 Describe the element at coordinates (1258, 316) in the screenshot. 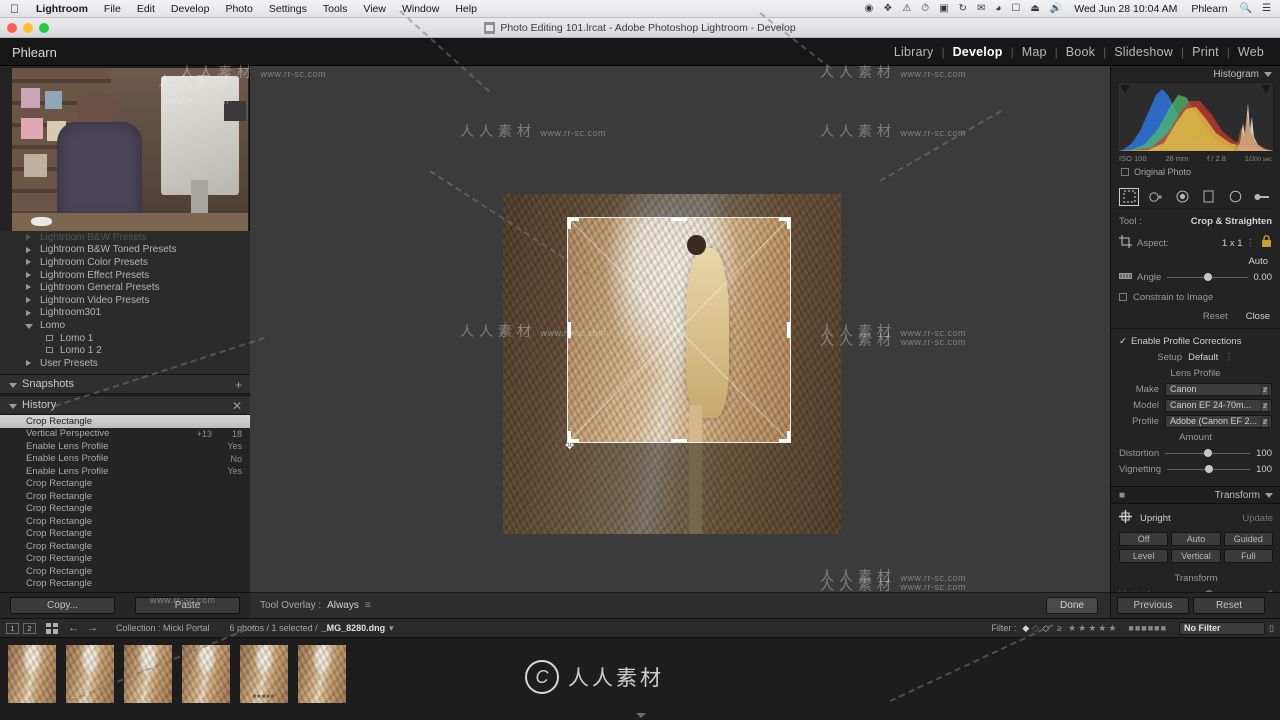

I see `crop-close-button: Close` at that location.